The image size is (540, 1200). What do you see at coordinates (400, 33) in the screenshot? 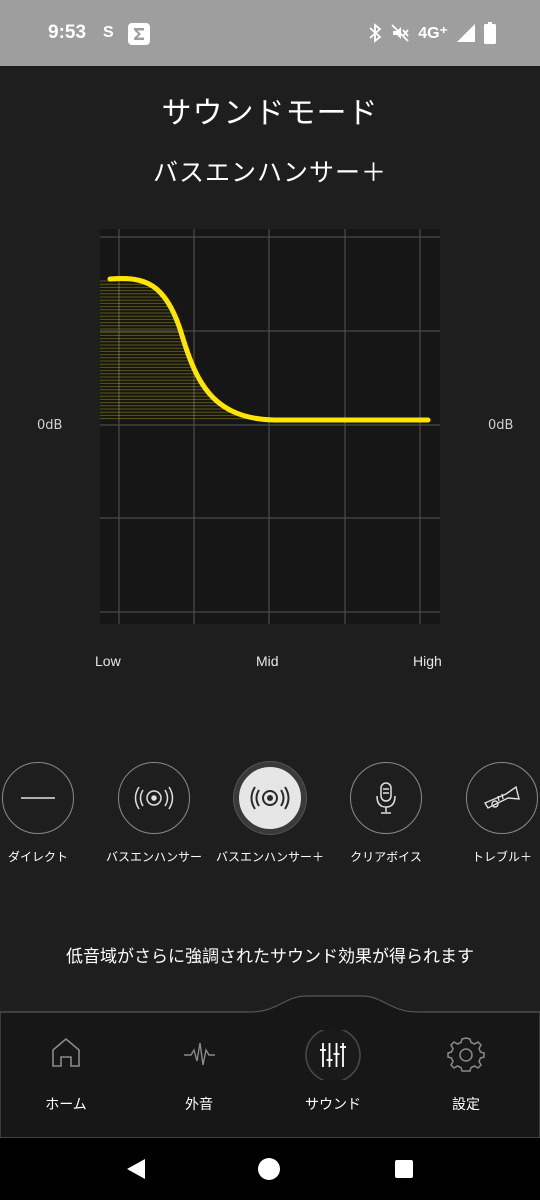
I see `mute-icon` at bounding box center [400, 33].